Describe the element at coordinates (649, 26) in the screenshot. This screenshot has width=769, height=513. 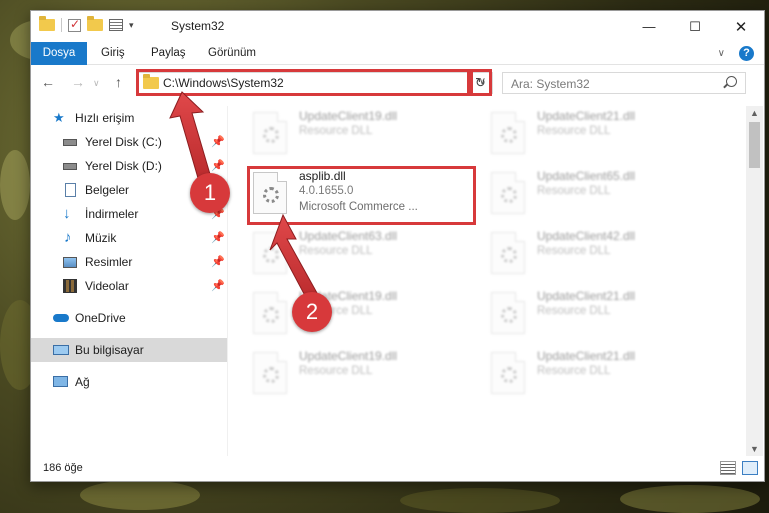
I see `minimize-button: —` at that location.